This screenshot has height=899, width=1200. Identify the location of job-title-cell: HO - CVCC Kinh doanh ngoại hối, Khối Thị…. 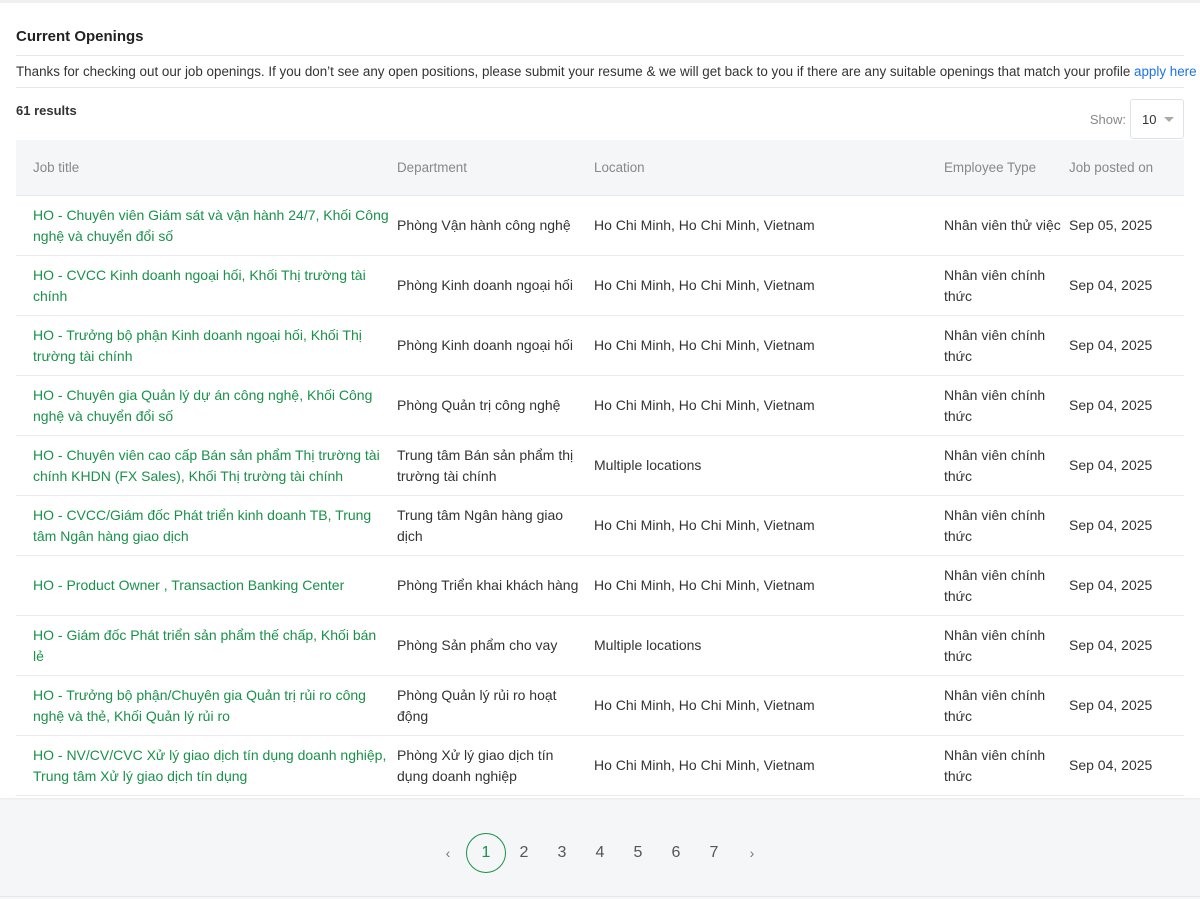
(206, 285).